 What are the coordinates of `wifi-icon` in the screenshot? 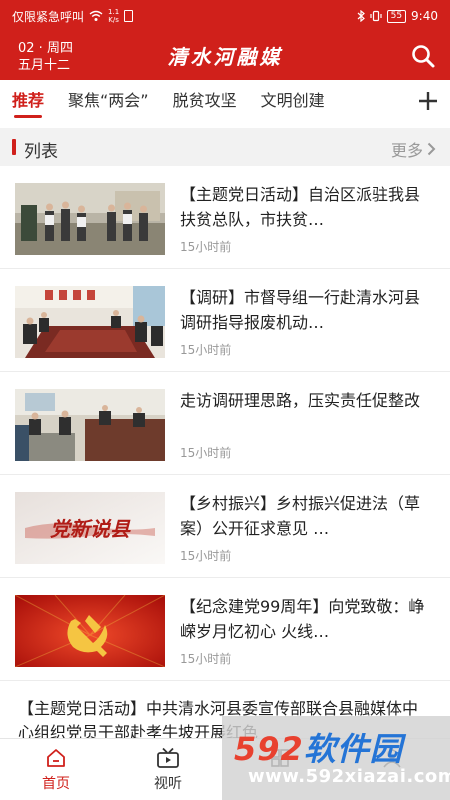 It's located at (96, 15).